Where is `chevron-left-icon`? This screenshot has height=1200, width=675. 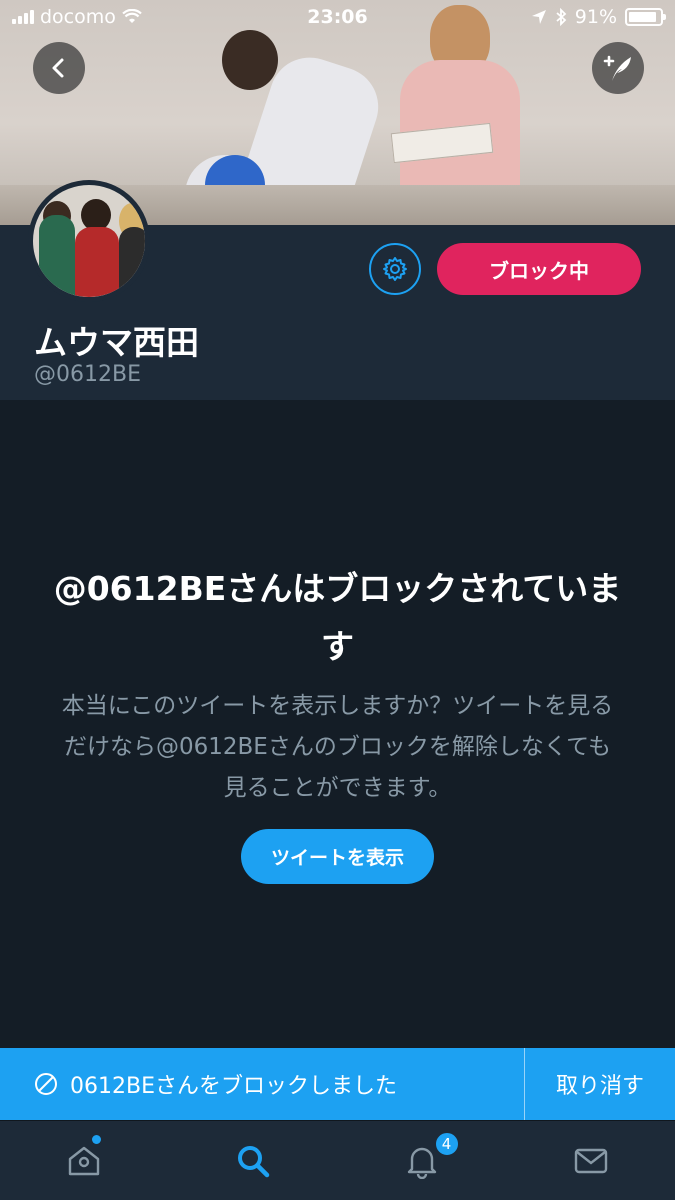
chevron-left-icon is located at coordinates (58, 68).